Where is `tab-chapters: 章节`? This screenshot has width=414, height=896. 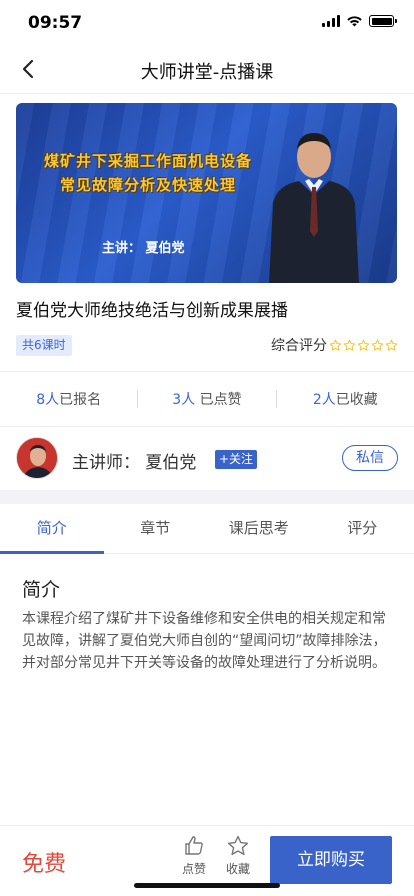 tab-chapters: 章节 is located at coordinates (156, 528).